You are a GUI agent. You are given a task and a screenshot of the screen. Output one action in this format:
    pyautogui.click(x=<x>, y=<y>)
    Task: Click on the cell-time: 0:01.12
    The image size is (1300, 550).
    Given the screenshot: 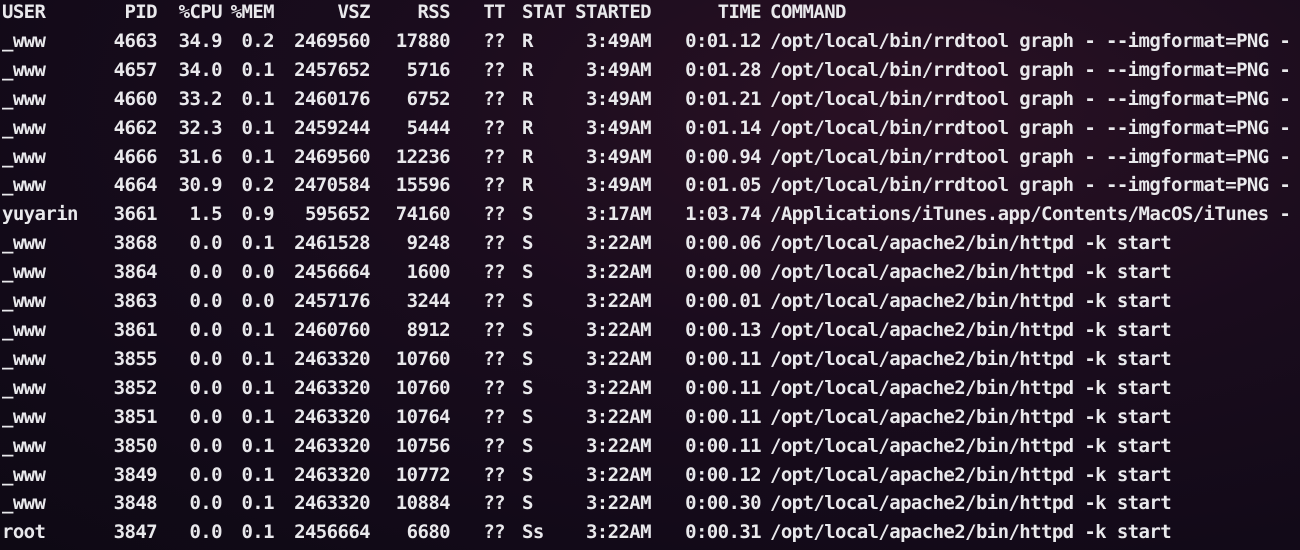 What is the action you would take?
    pyautogui.click(x=723, y=40)
    